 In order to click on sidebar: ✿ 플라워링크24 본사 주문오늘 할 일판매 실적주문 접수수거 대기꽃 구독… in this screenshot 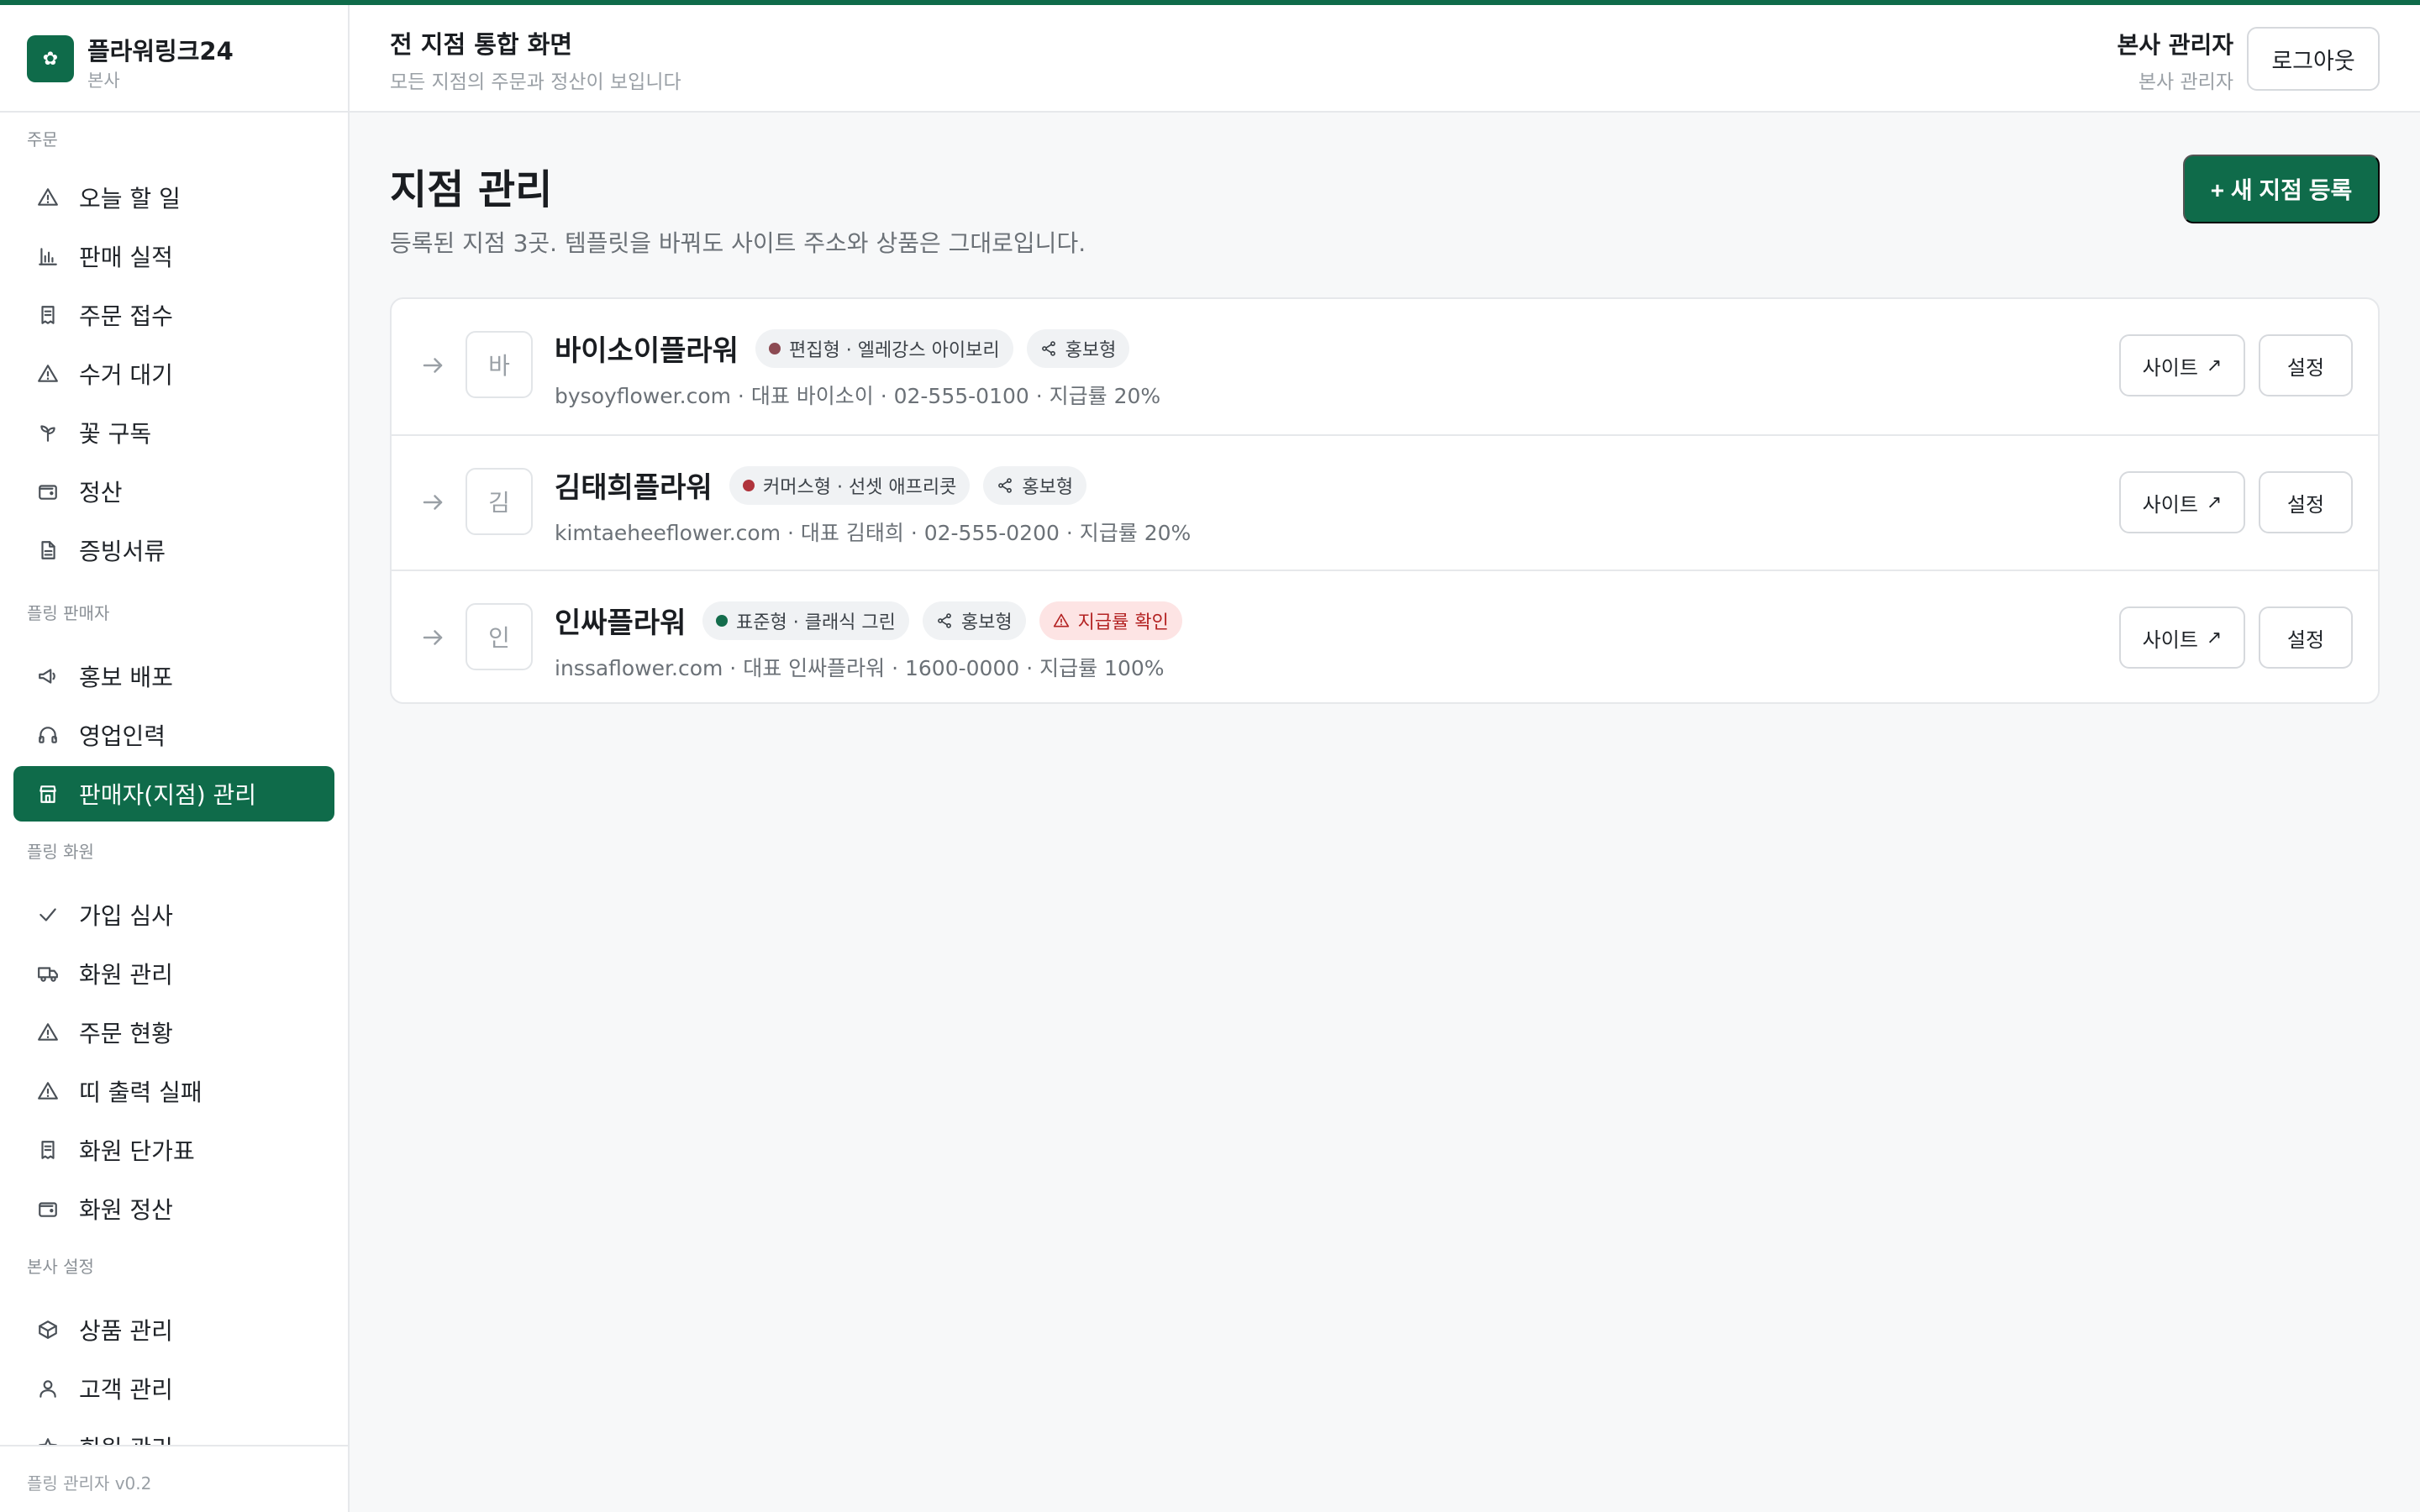, I will do `click(175, 758)`.